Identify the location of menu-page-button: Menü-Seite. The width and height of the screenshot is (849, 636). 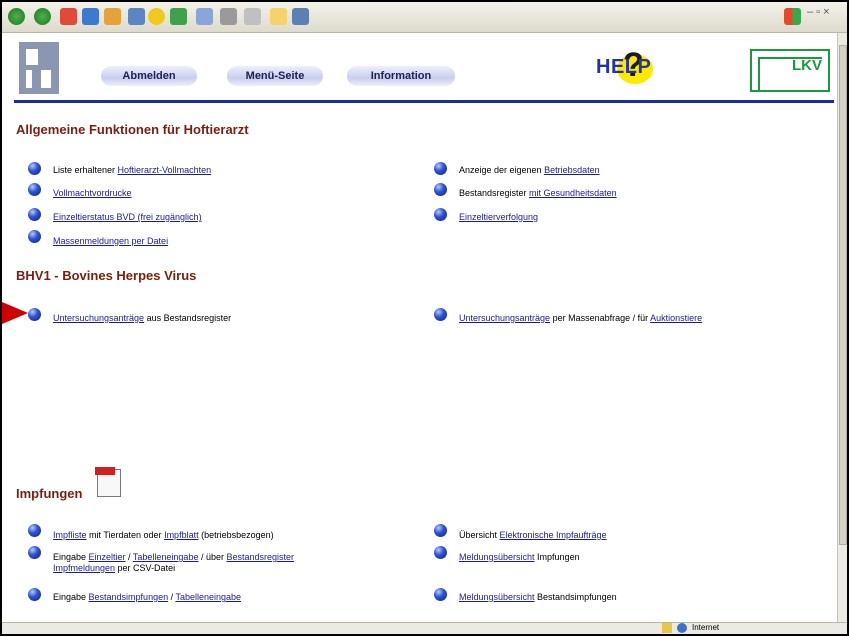
(275, 76).